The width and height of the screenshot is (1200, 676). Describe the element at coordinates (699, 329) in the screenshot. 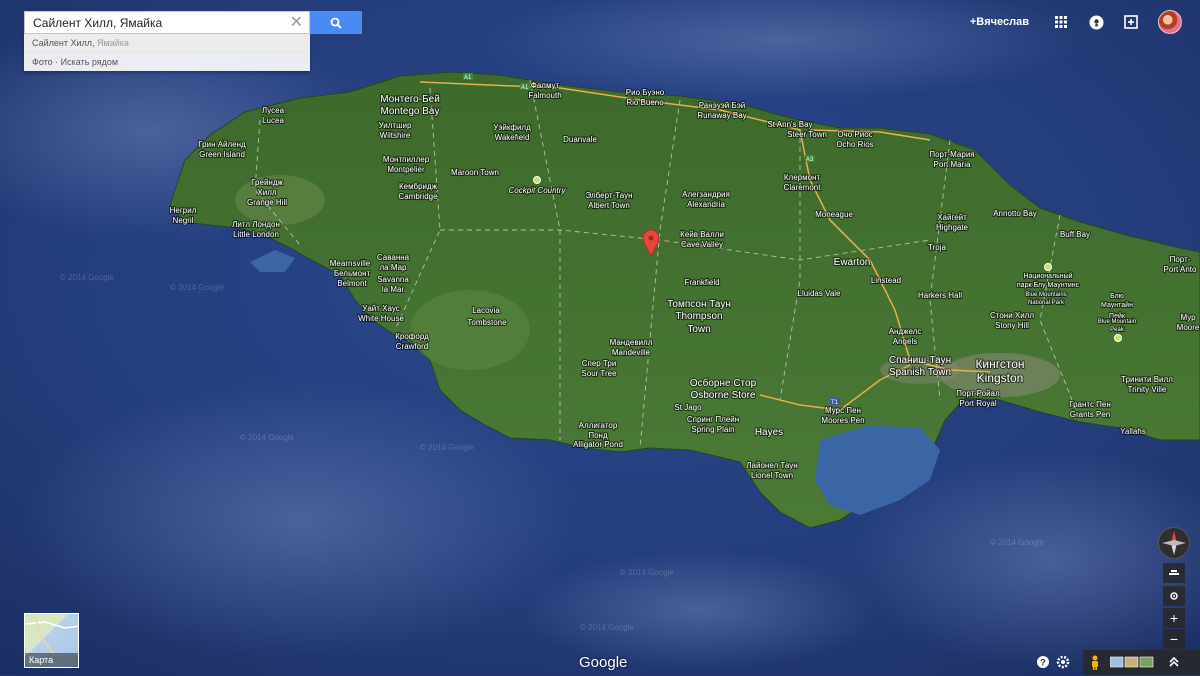

I see `place-label-thompson-town2: Town` at that location.